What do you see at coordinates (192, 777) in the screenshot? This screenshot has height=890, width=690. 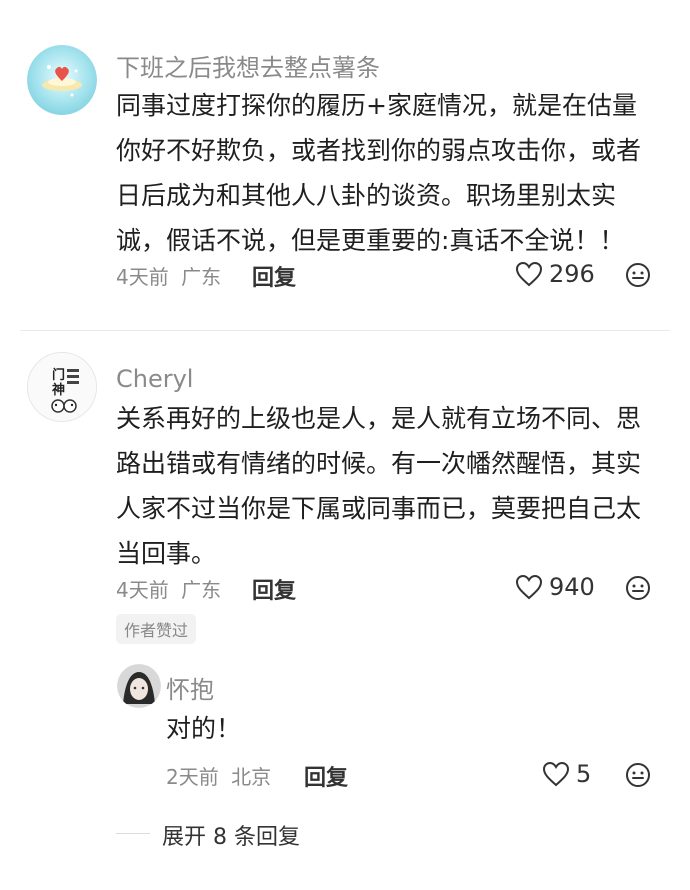 I see `reply-time: 2天前` at bounding box center [192, 777].